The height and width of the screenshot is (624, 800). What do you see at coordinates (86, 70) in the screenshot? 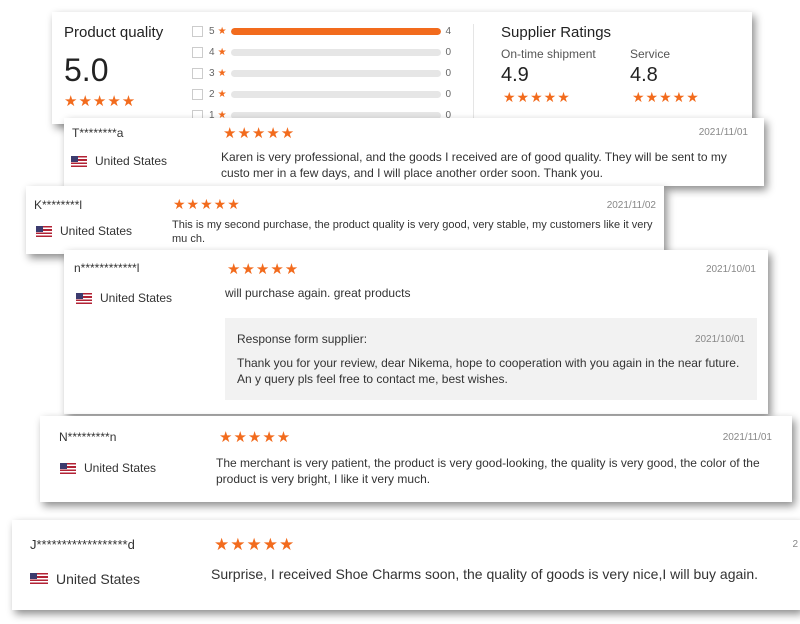
I see `product-quality-score: 5.0` at bounding box center [86, 70].